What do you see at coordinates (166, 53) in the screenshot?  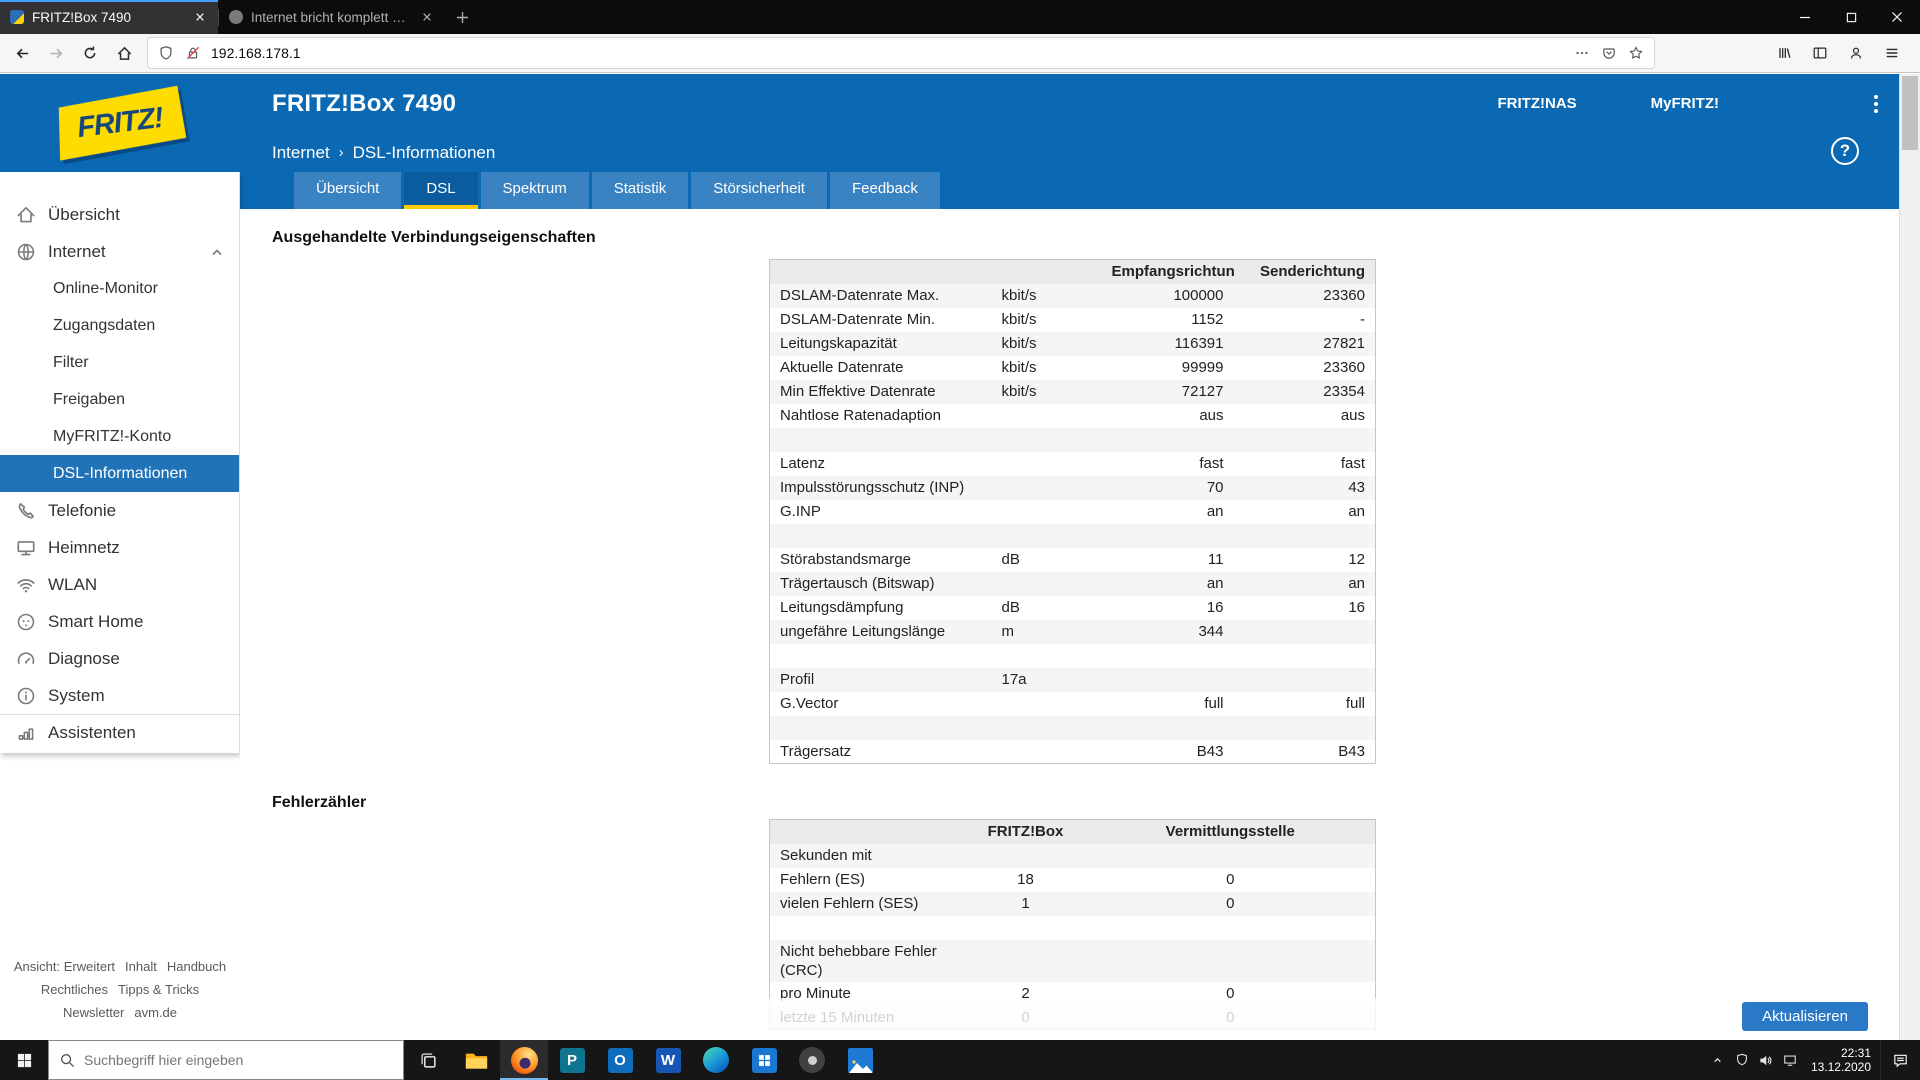 I see `tracking-shield-icon` at bounding box center [166, 53].